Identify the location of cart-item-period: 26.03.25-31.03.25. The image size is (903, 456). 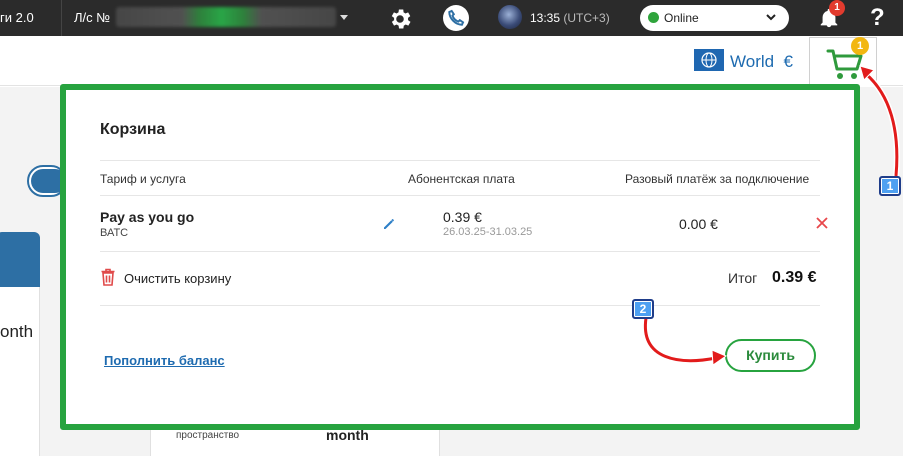
(488, 232).